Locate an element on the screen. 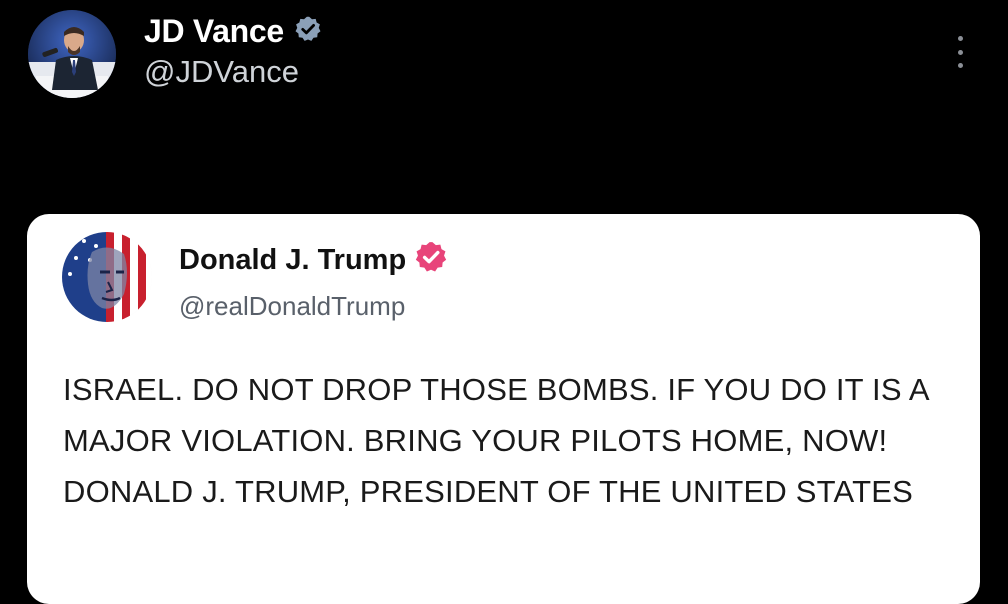  more-vertical-icon is located at coordinates (960, 52).